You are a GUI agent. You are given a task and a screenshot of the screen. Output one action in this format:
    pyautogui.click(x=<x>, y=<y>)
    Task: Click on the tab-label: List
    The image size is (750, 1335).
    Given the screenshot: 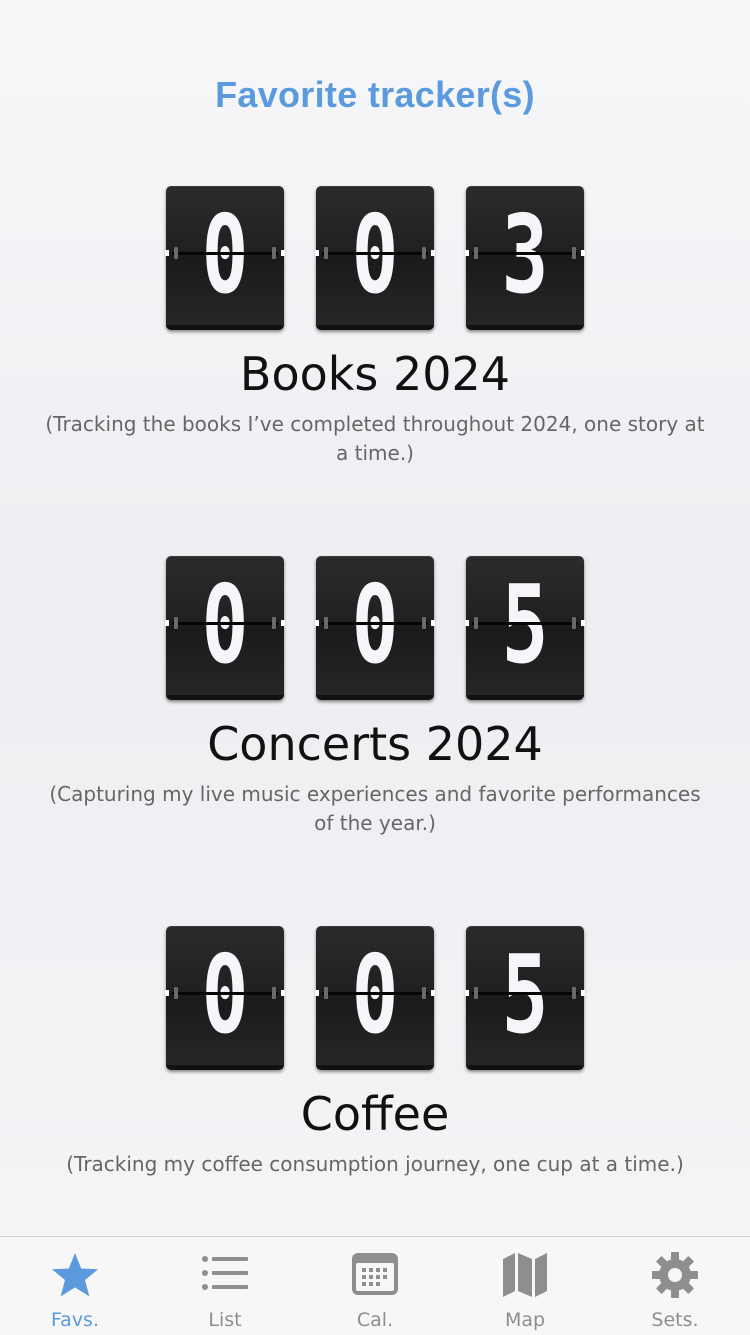 What is the action you would take?
    pyautogui.click(x=225, y=1320)
    